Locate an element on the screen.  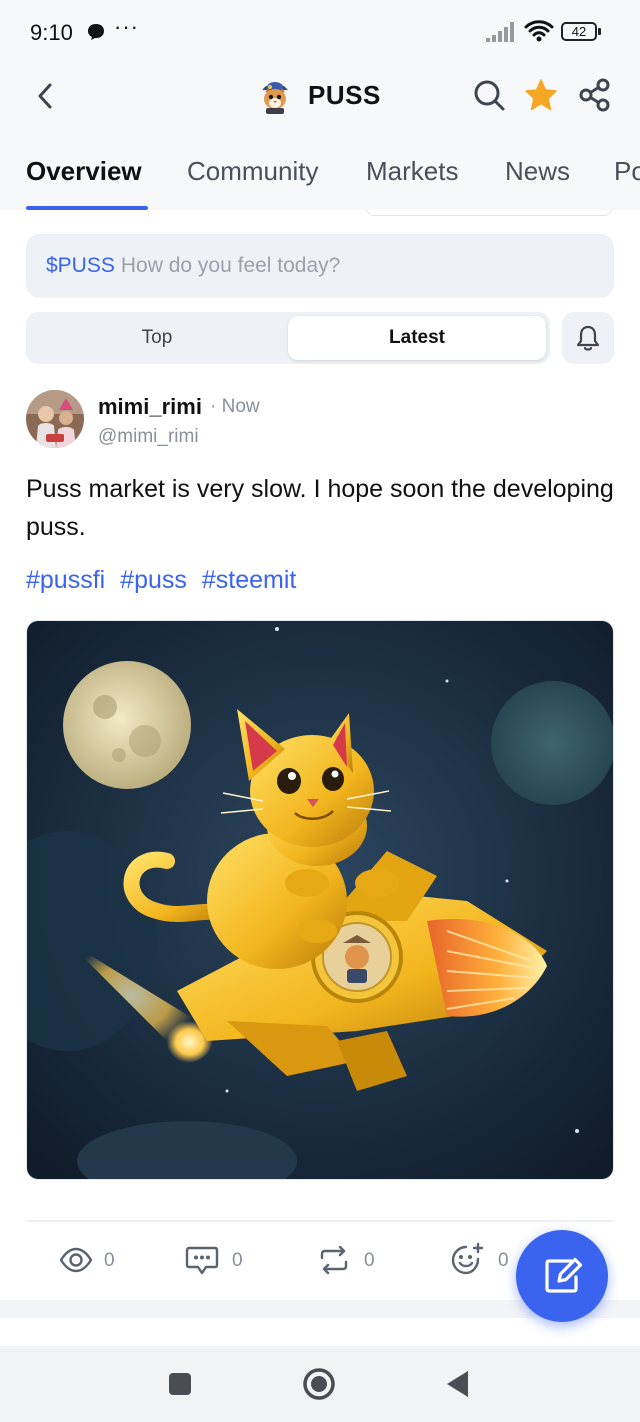
back-nav-button is located at coordinates (458, 1384).